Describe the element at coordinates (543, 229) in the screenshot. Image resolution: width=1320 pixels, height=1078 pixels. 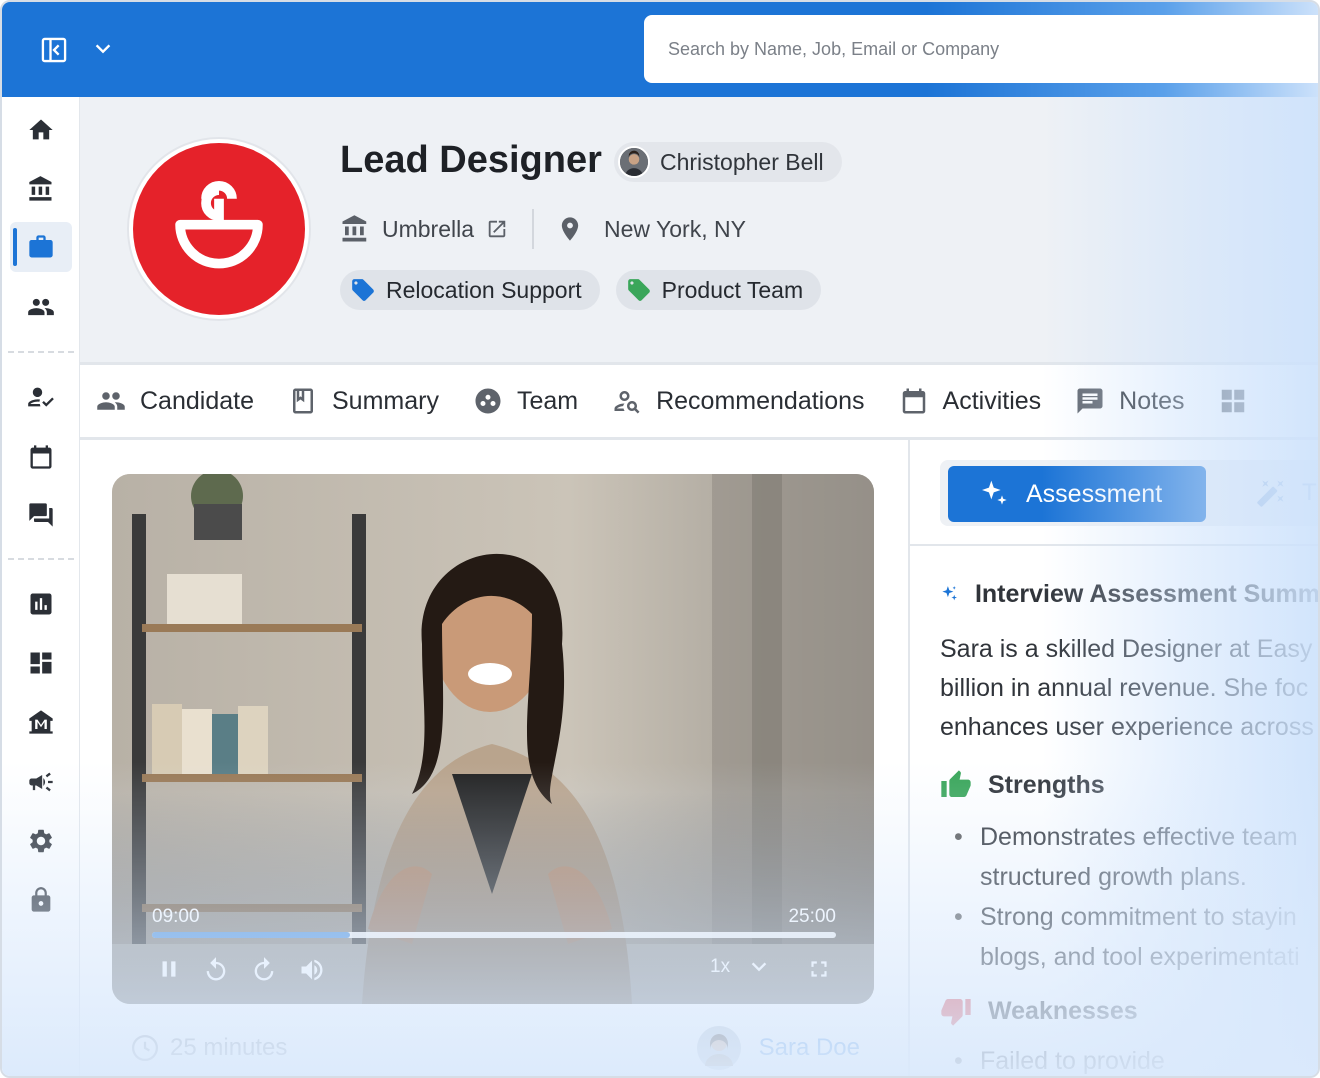
I see `job-meta: Umbrella New York, NY` at that location.